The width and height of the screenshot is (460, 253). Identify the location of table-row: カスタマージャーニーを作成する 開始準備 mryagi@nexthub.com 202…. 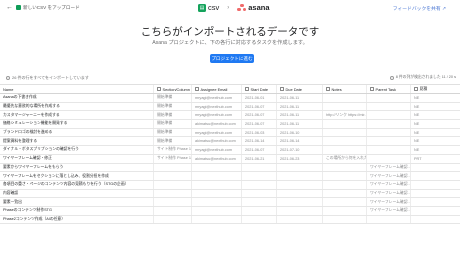
(230, 116).